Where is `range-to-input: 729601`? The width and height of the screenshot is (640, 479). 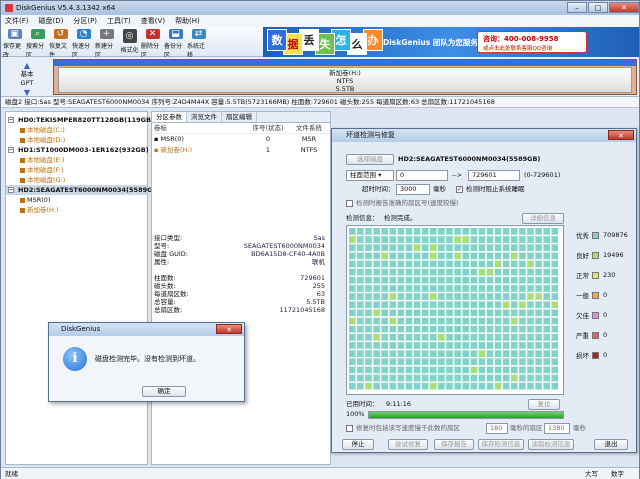 range-to-input: 729601 is located at coordinates (494, 175).